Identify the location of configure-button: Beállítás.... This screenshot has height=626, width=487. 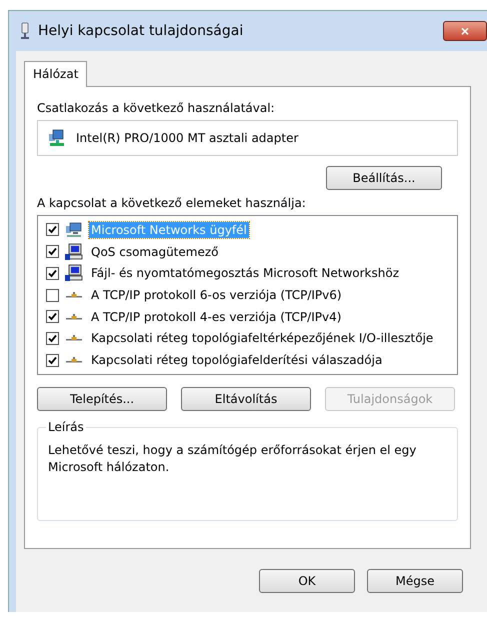
(384, 178).